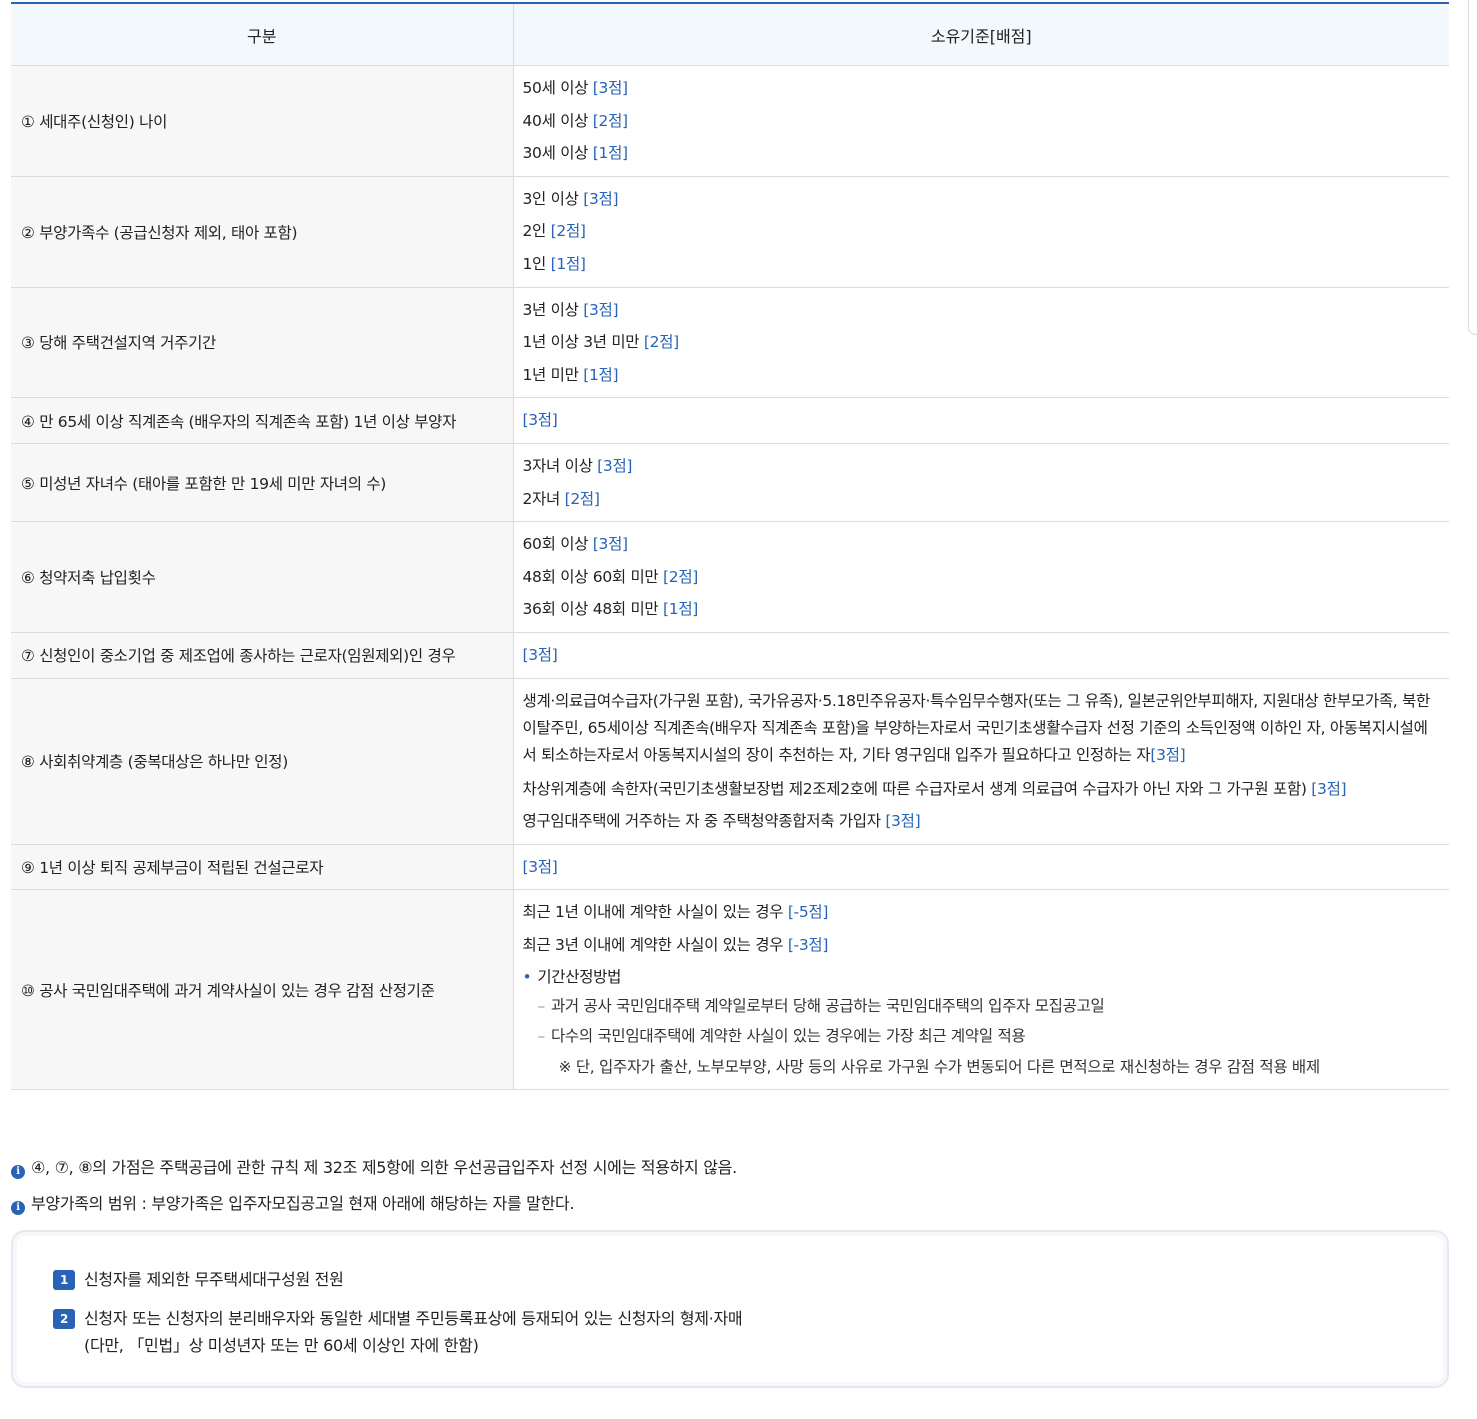 Image resolution: width=1477 pixels, height=1419 pixels. What do you see at coordinates (1472, 167) in the screenshot?
I see `scrollbar-edge` at bounding box center [1472, 167].